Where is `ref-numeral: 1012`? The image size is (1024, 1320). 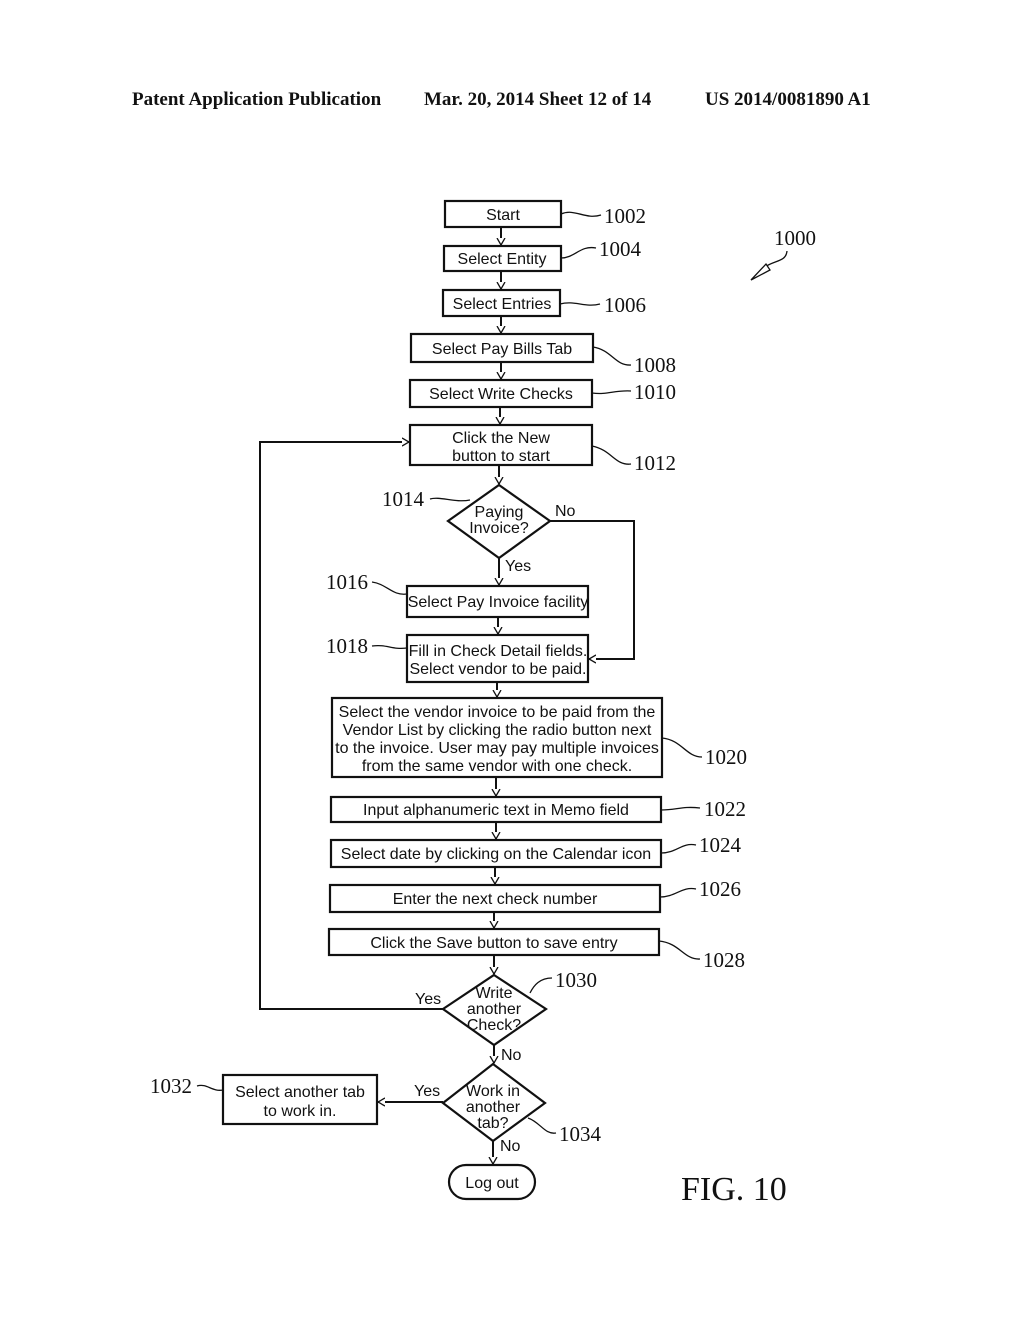
ref-numeral: 1012 is located at coordinates (655, 463).